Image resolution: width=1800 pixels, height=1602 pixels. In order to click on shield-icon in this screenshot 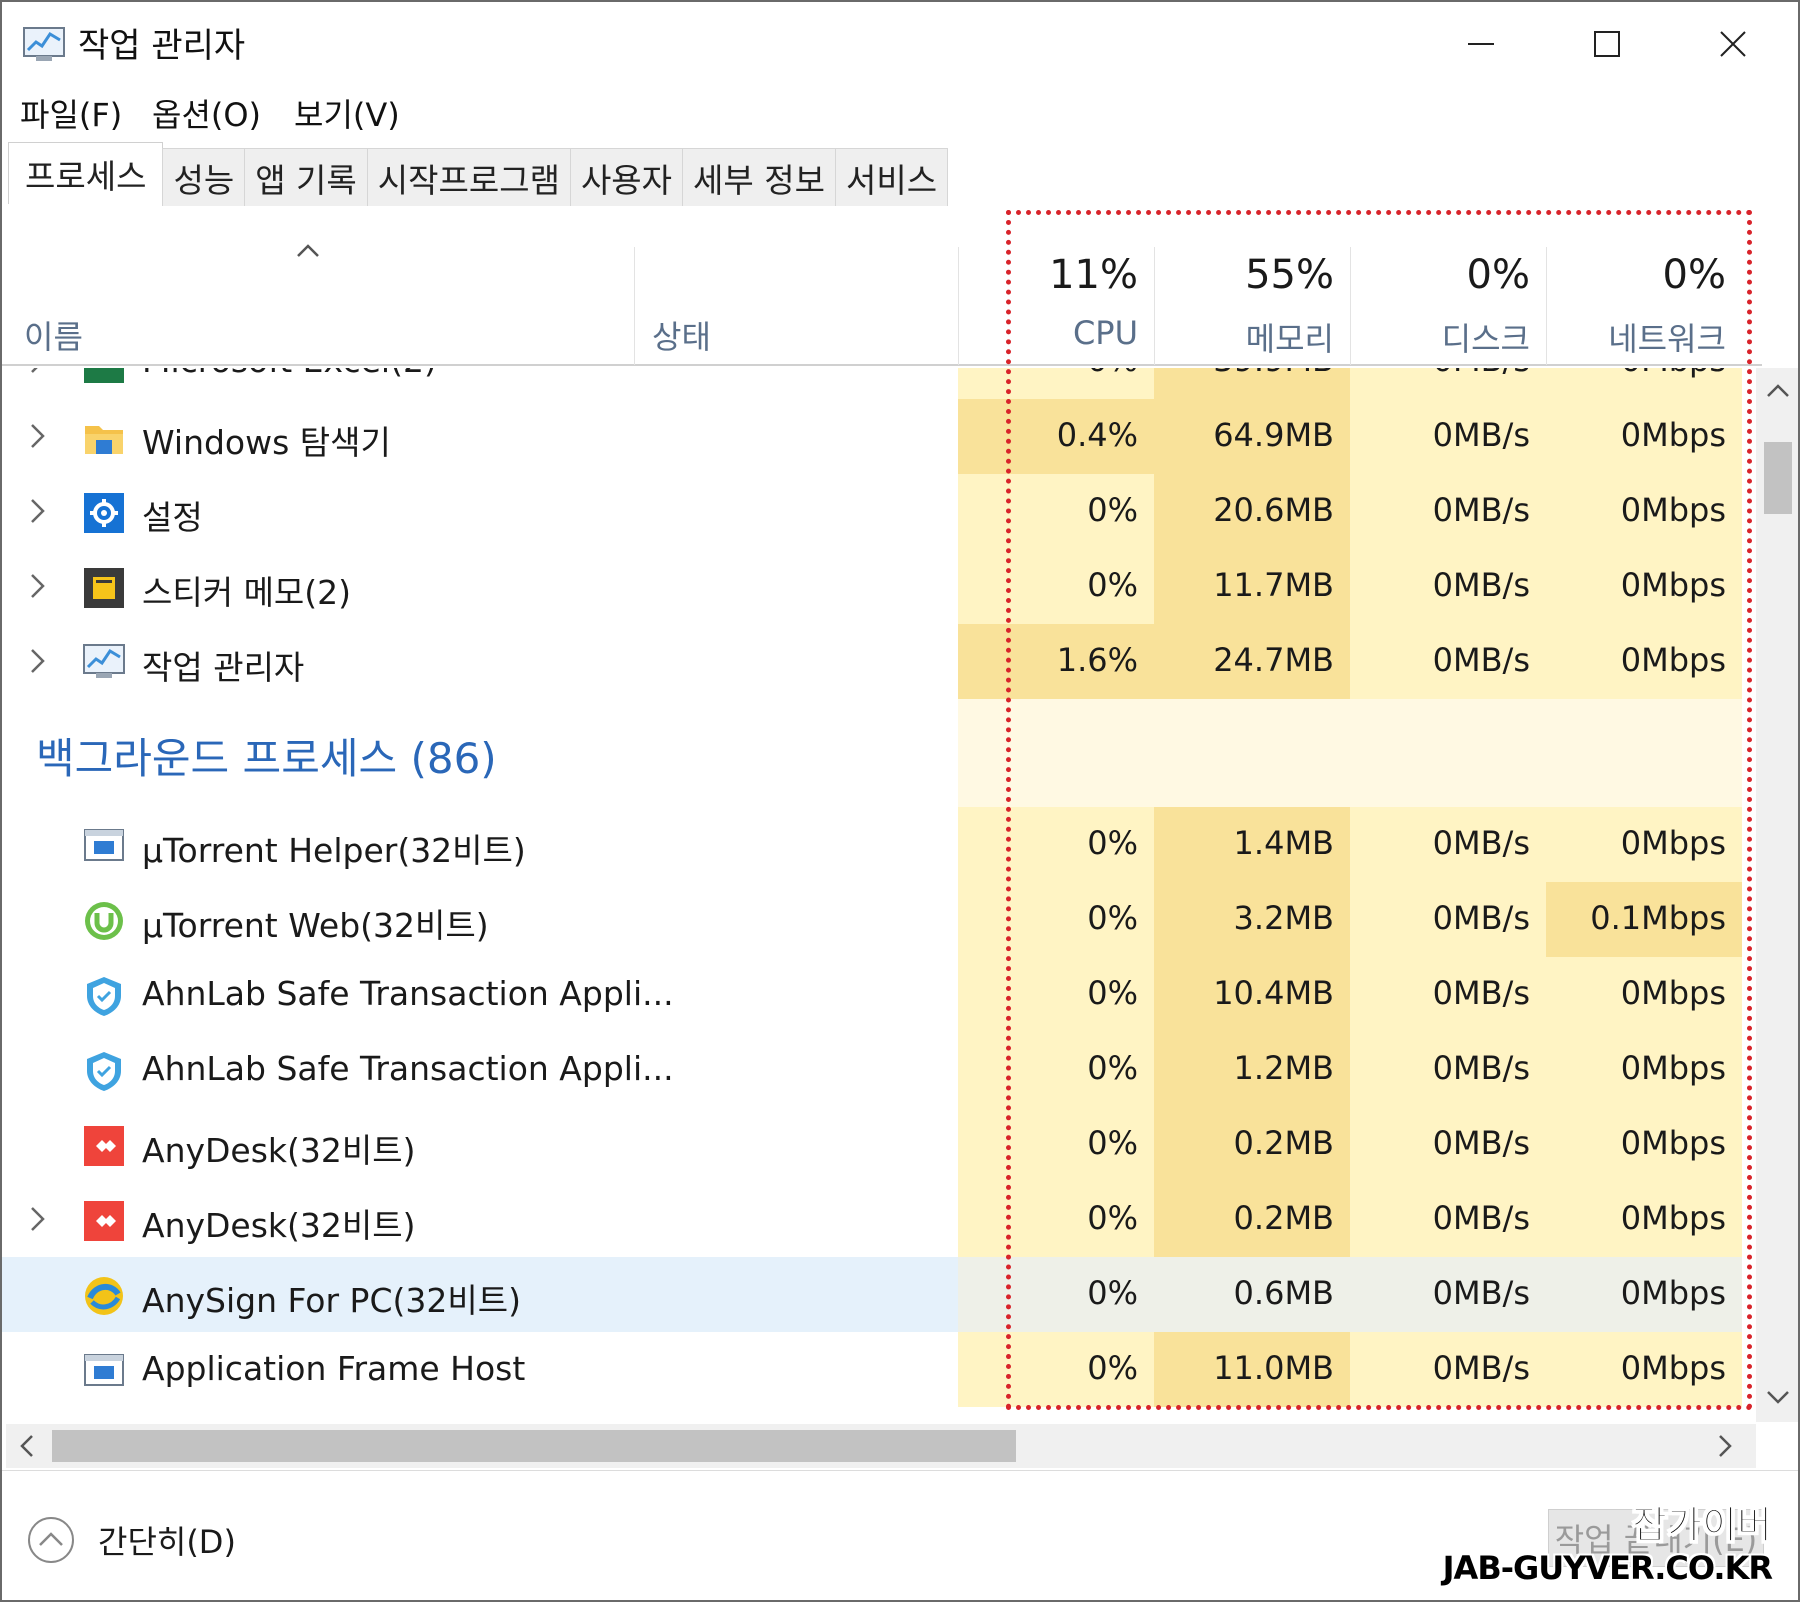, I will do `click(104, 996)`.